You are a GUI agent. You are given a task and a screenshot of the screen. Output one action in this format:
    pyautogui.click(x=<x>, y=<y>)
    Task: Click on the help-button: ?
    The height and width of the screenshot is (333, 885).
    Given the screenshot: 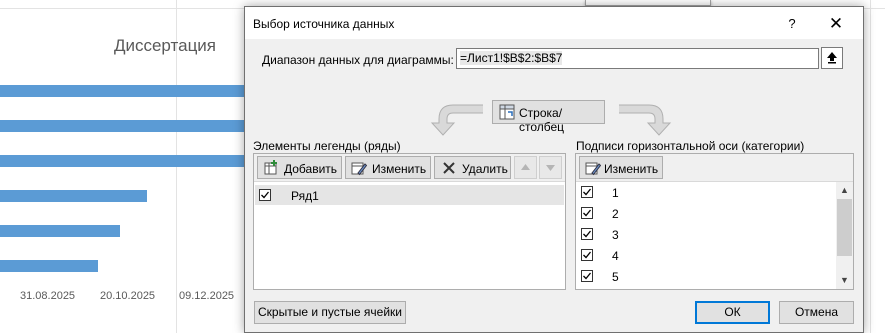 What is the action you would take?
    pyautogui.click(x=792, y=24)
    